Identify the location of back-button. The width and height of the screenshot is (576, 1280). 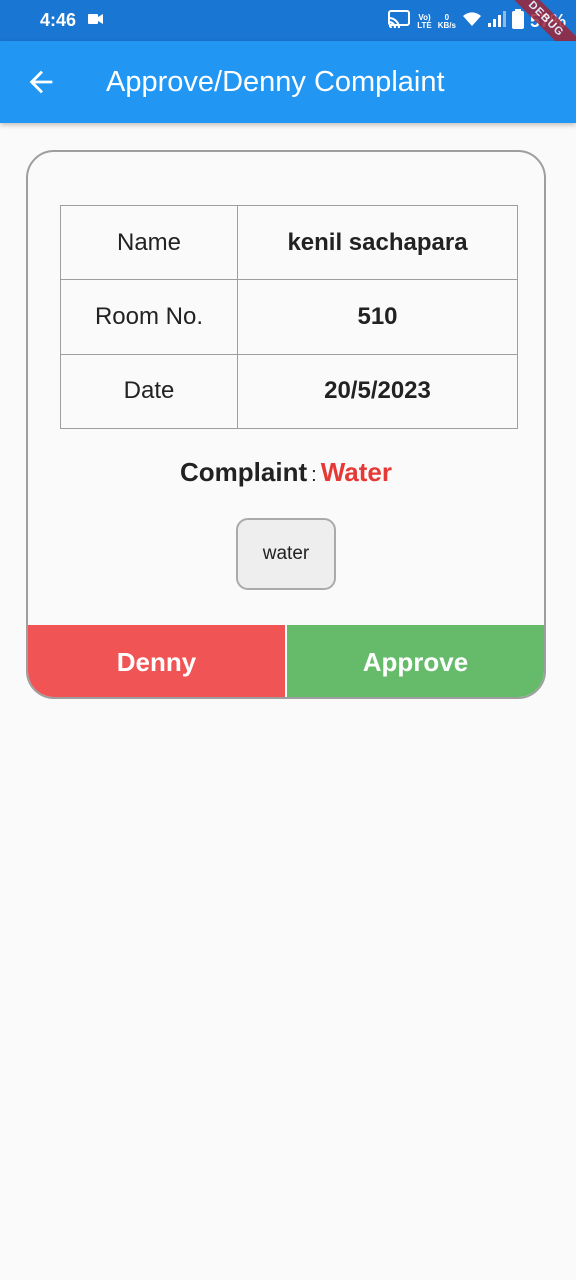
(41, 82).